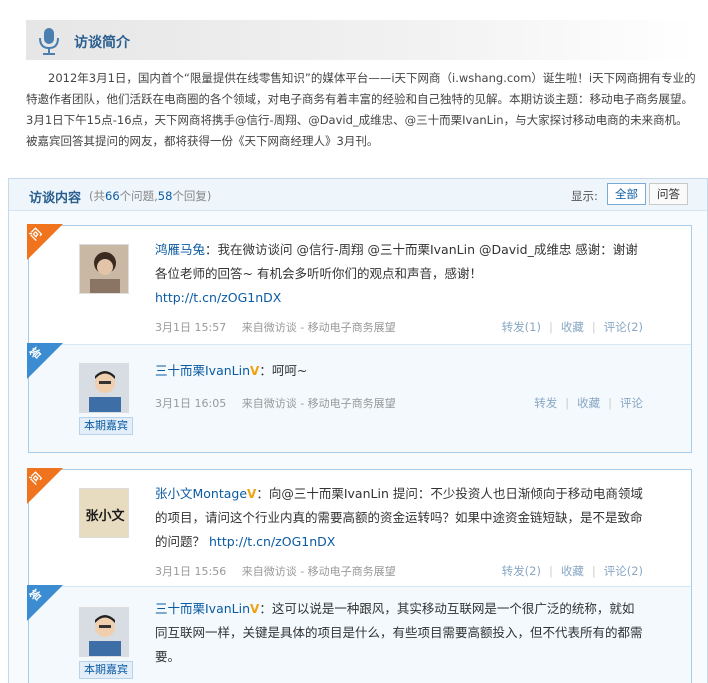 This screenshot has width=708, height=683. I want to click on answer-content: 三十而栗IvanLinV：呵呵~, so click(400, 371).